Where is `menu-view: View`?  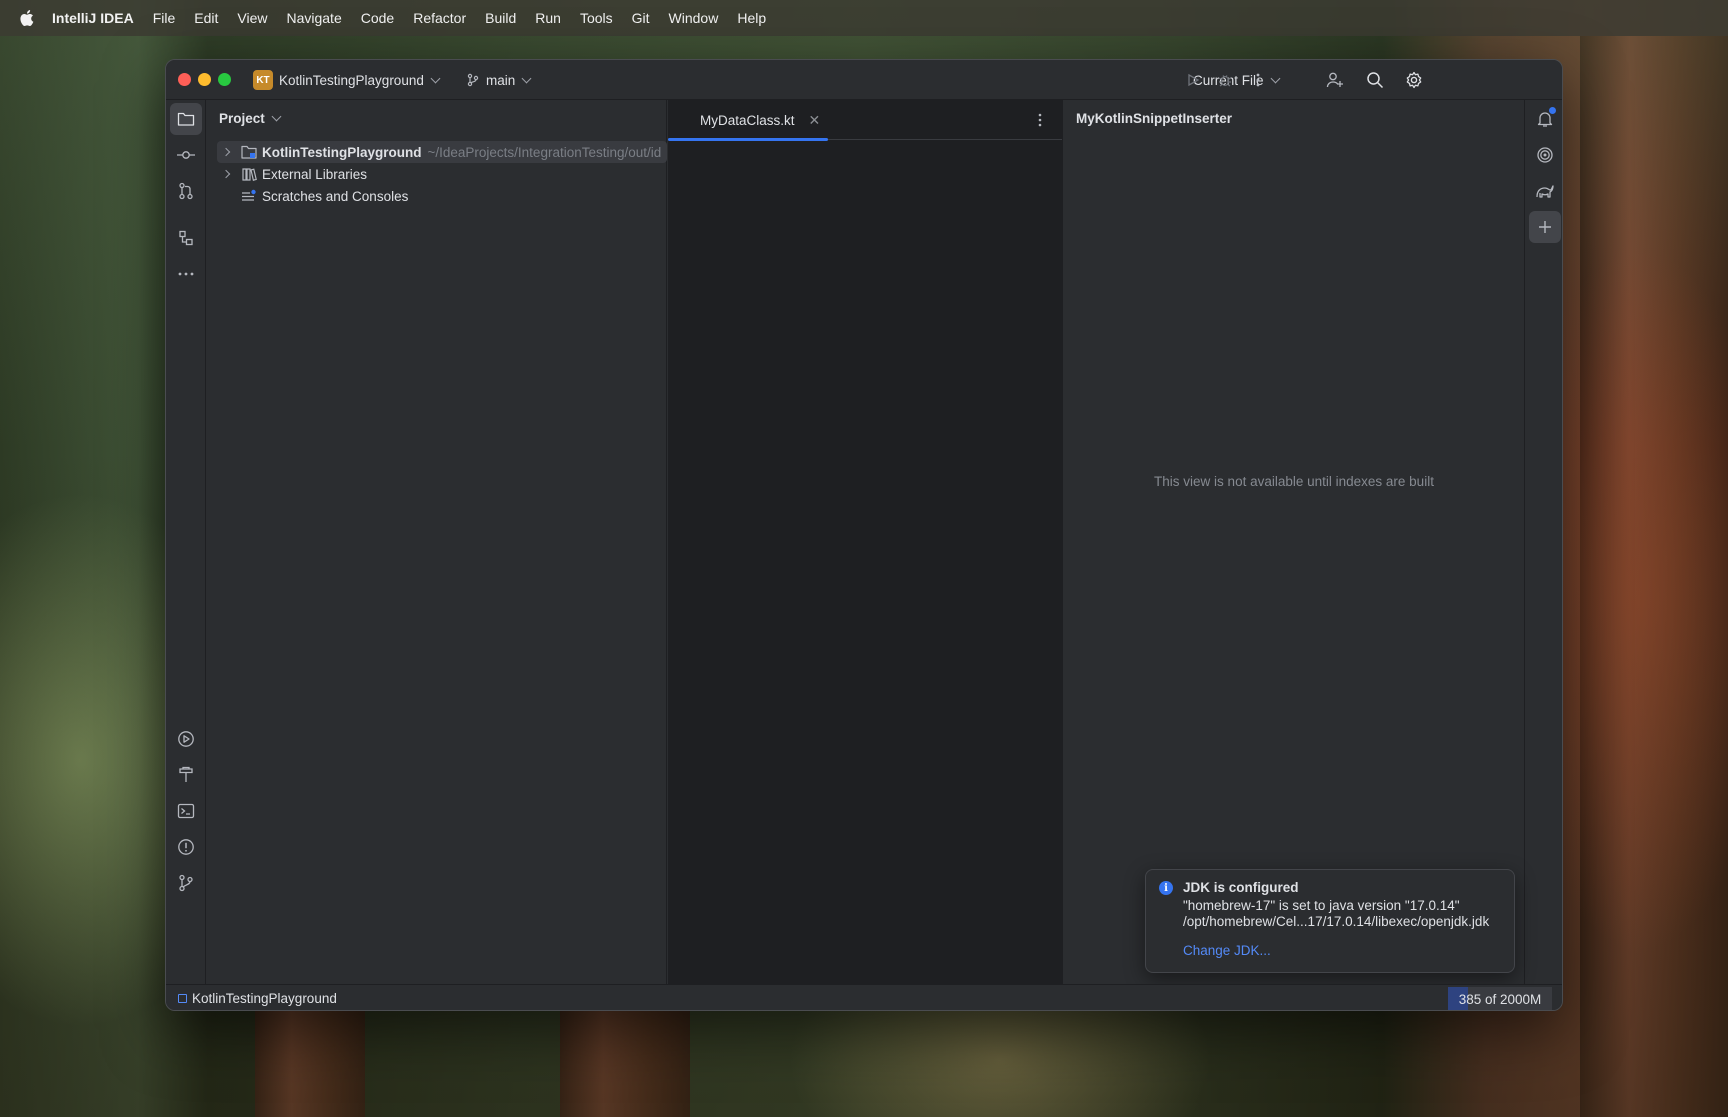 menu-view: View is located at coordinates (252, 18).